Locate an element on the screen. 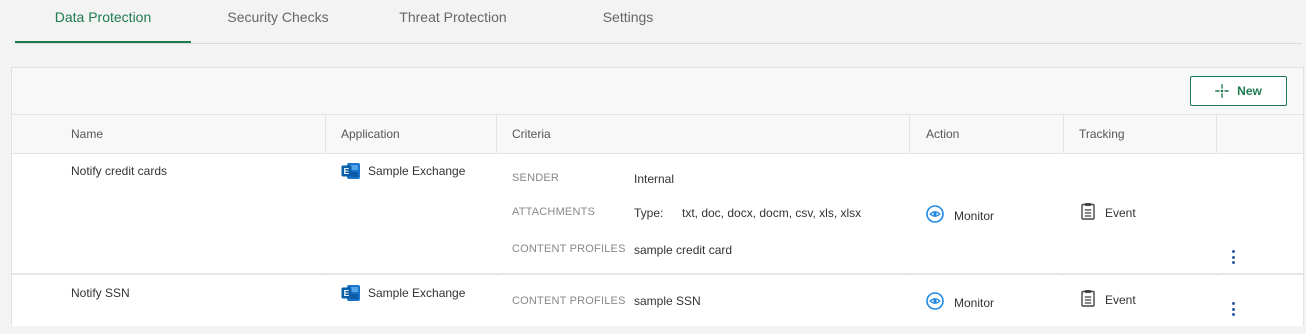 Image resolution: width=1306 pixels, height=334 pixels. criteria-attachments-label: ATTACHMENTS is located at coordinates (554, 212).